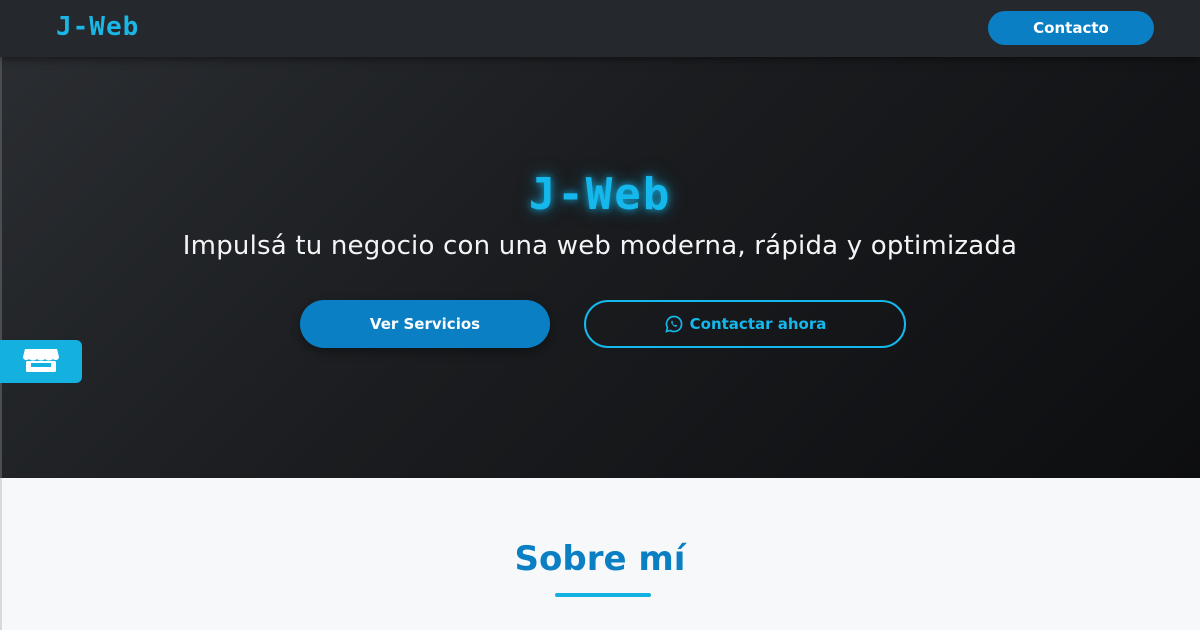 This screenshot has height=630, width=1200. What do you see at coordinates (600, 194) in the screenshot?
I see `hero-title: J-Web` at bounding box center [600, 194].